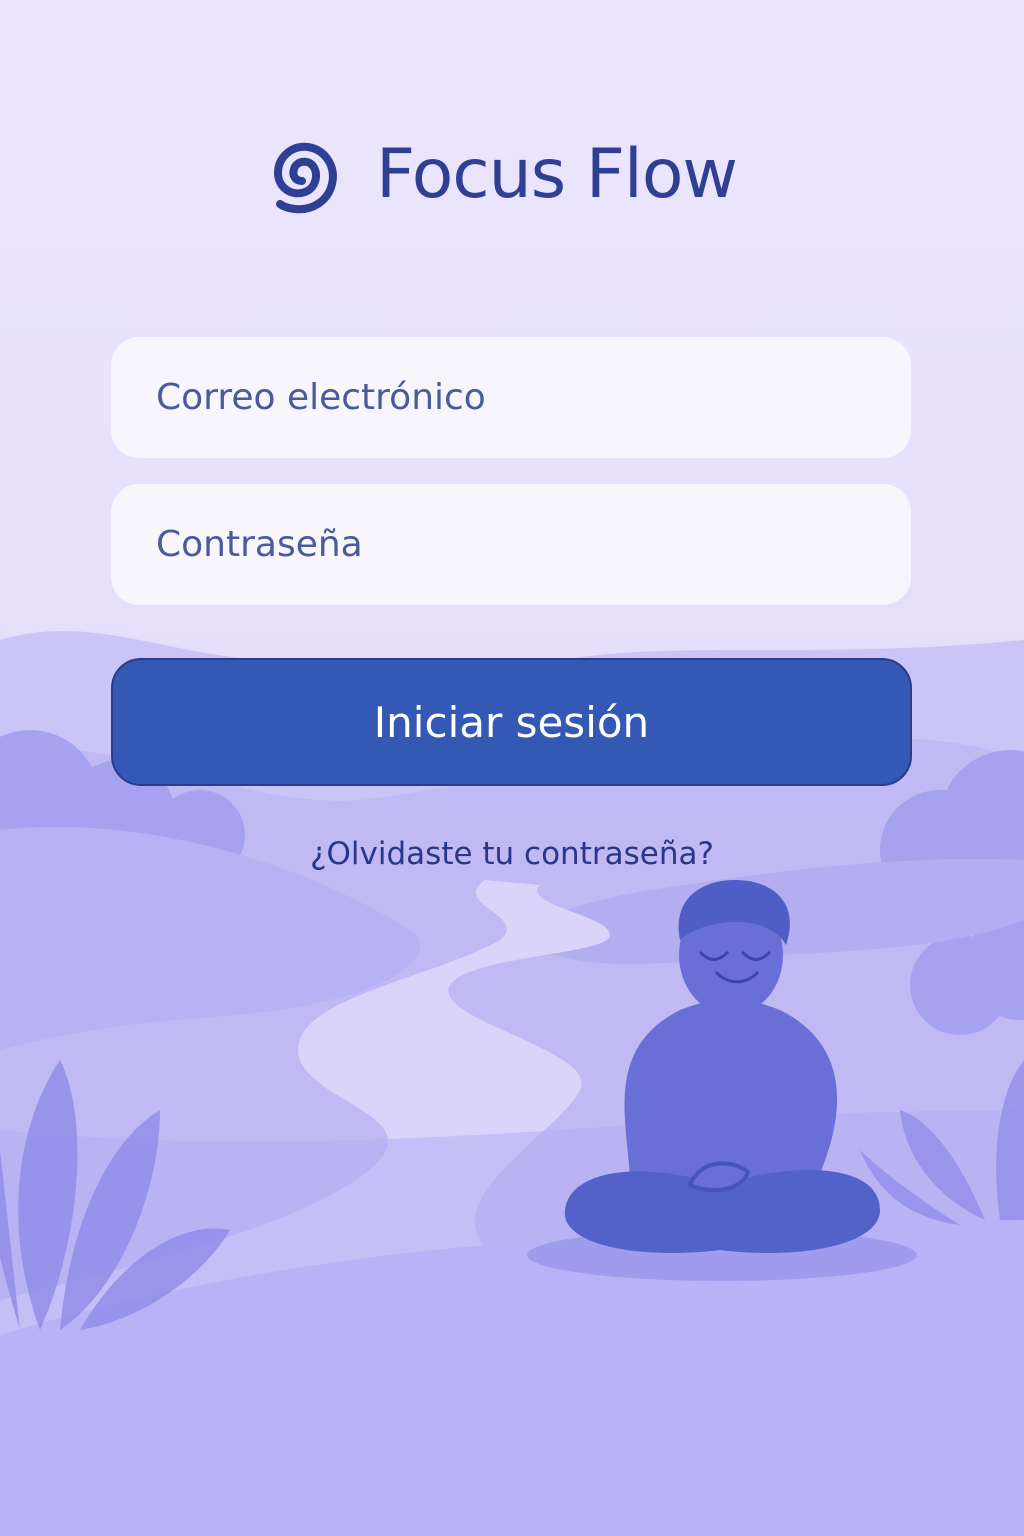 The height and width of the screenshot is (1536, 1024). Describe the element at coordinates (512, 854) in the screenshot. I see `forgot-password-link: ¿Olvidaste tu contraseña?` at that location.